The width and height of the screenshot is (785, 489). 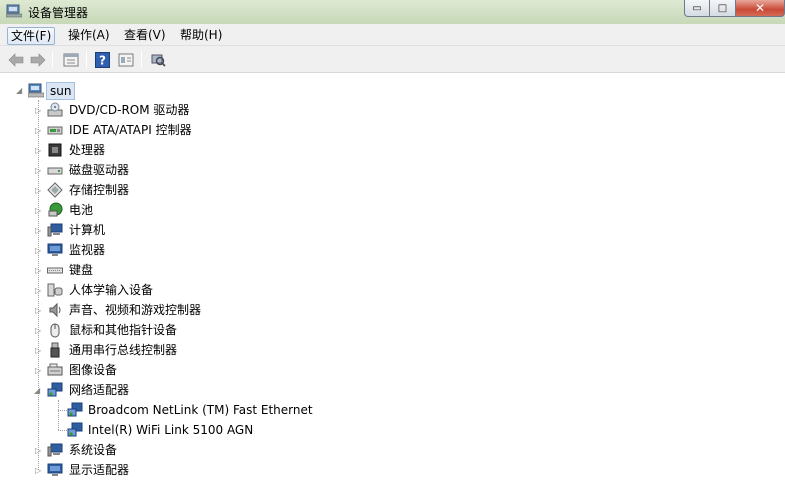 I want to click on tree-item: ◢ 网络适配器, so click(x=200, y=390).